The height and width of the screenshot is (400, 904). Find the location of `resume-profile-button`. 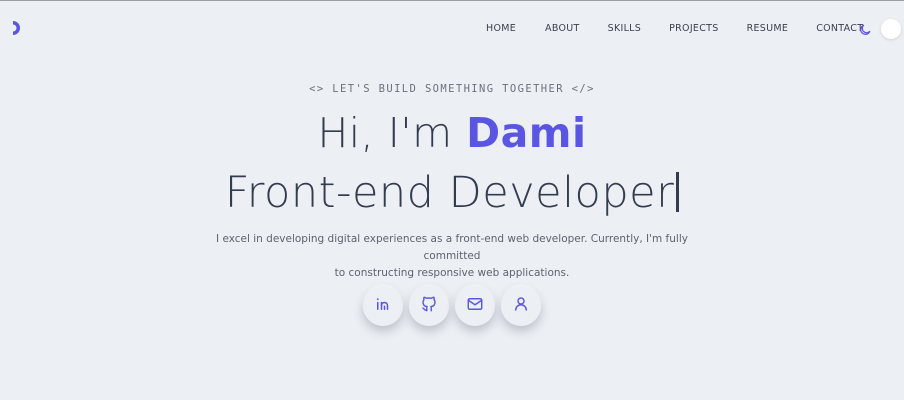

resume-profile-button is located at coordinates (521, 306).